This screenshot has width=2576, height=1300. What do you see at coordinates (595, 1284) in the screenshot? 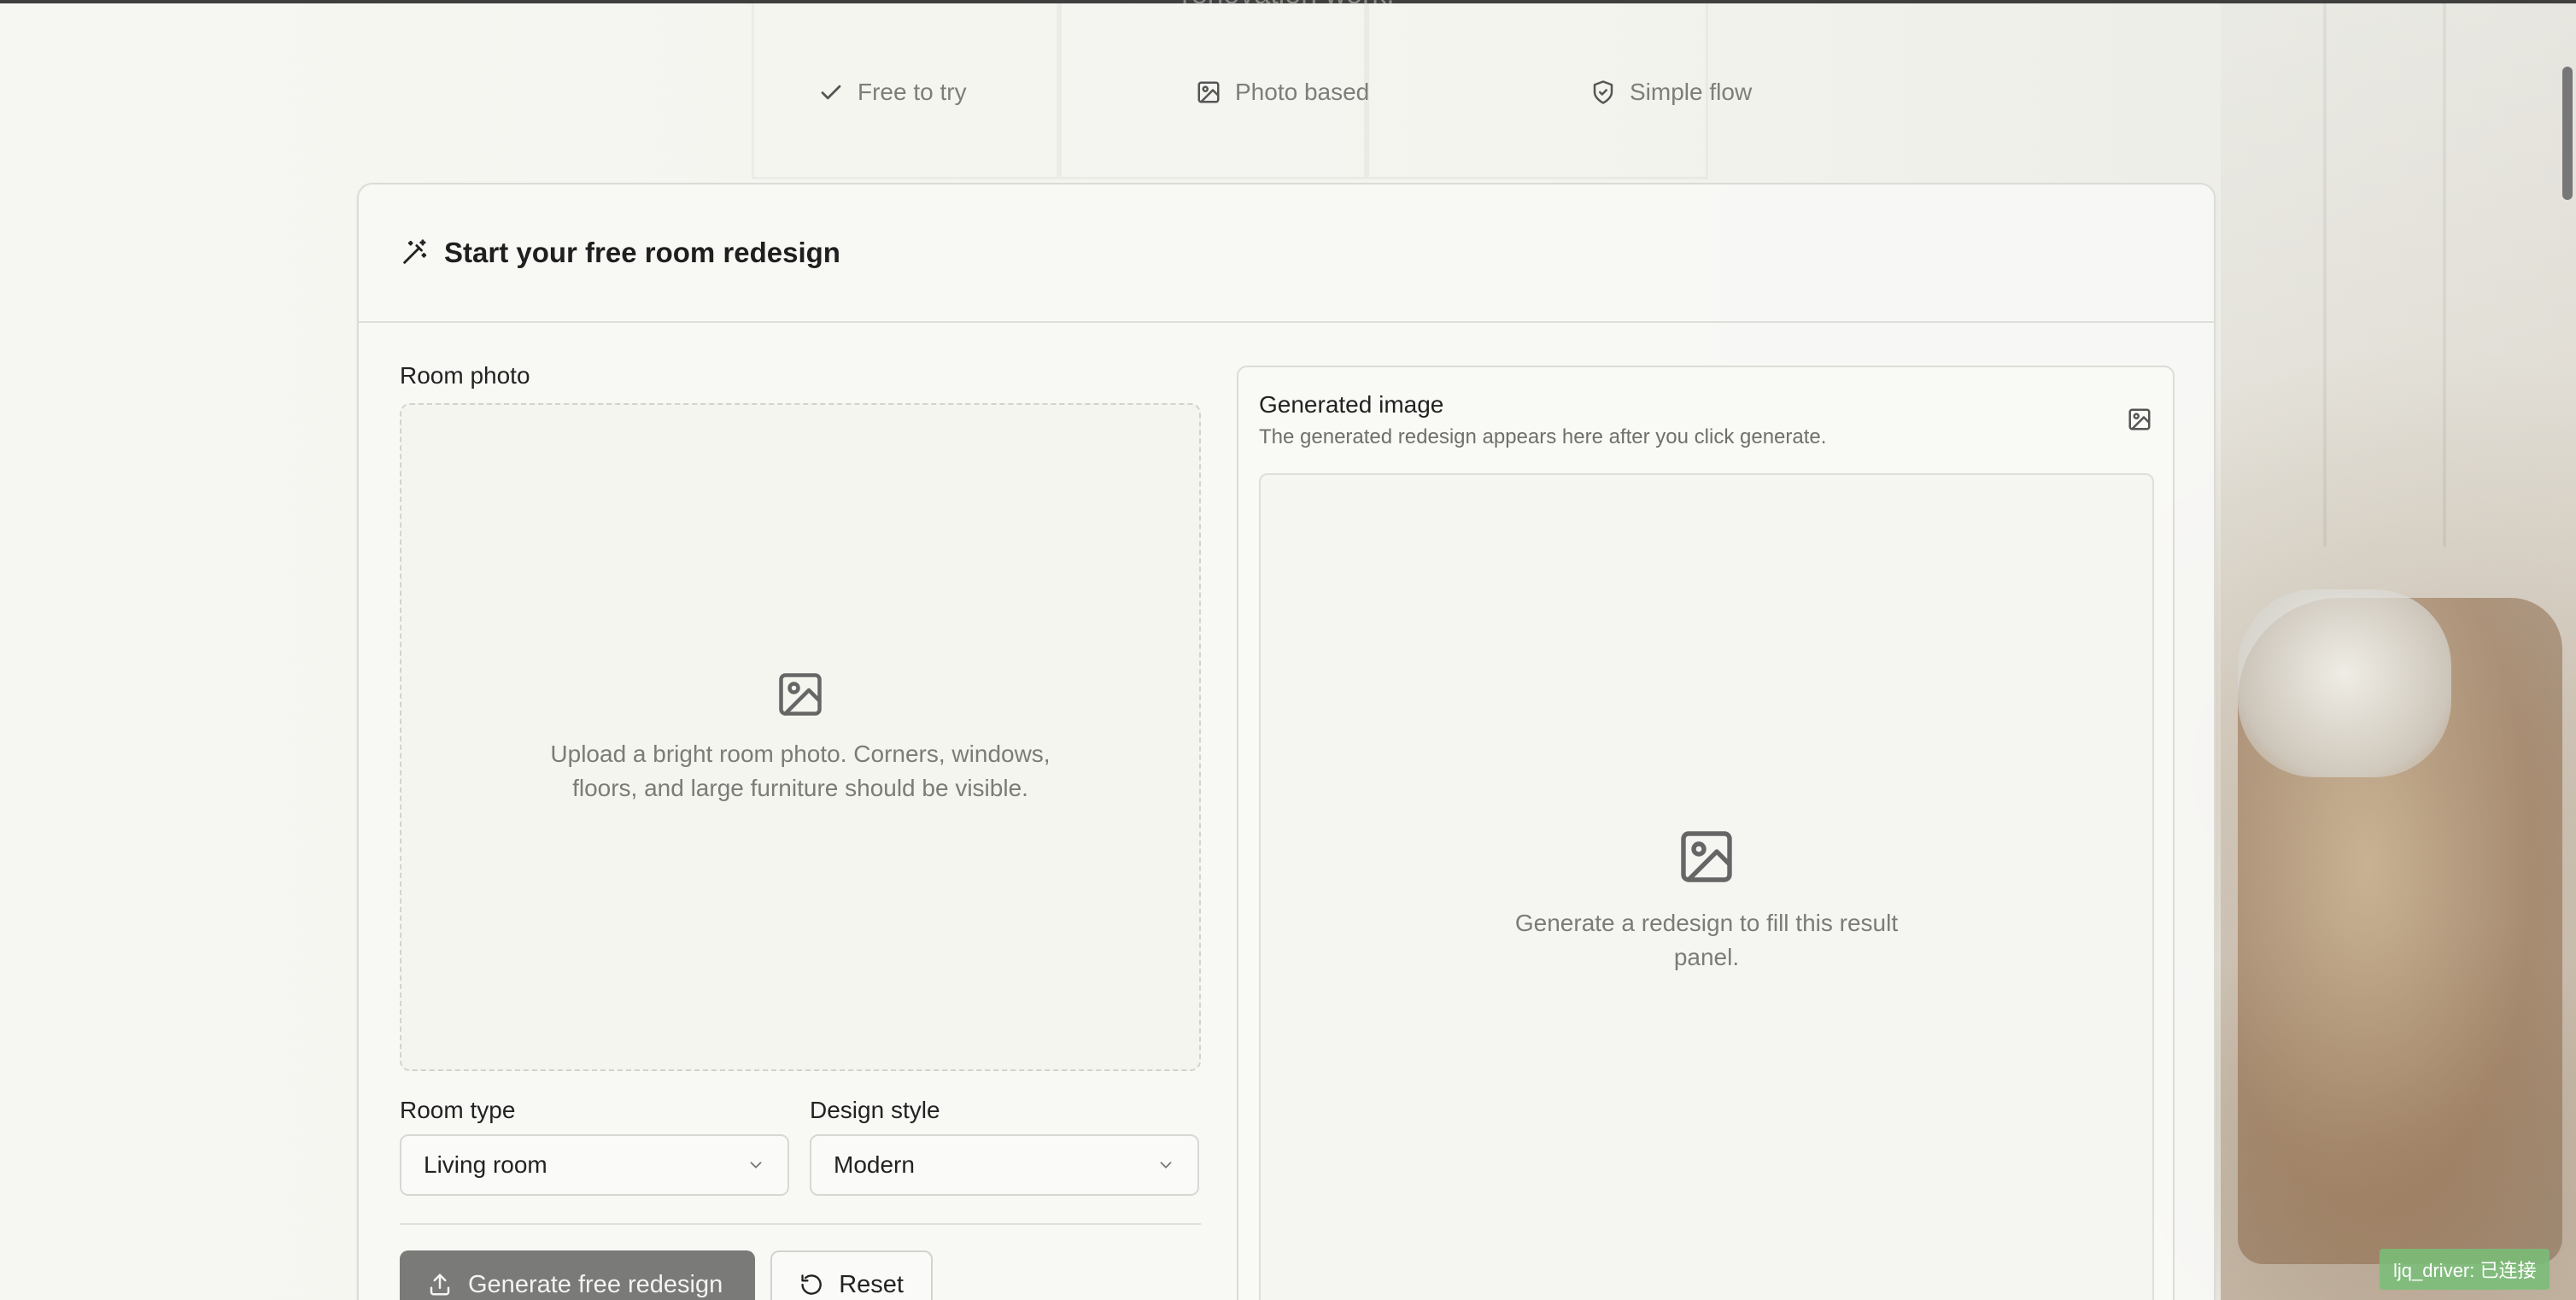
I see `generate-button-label: Generate free redesign` at bounding box center [595, 1284].